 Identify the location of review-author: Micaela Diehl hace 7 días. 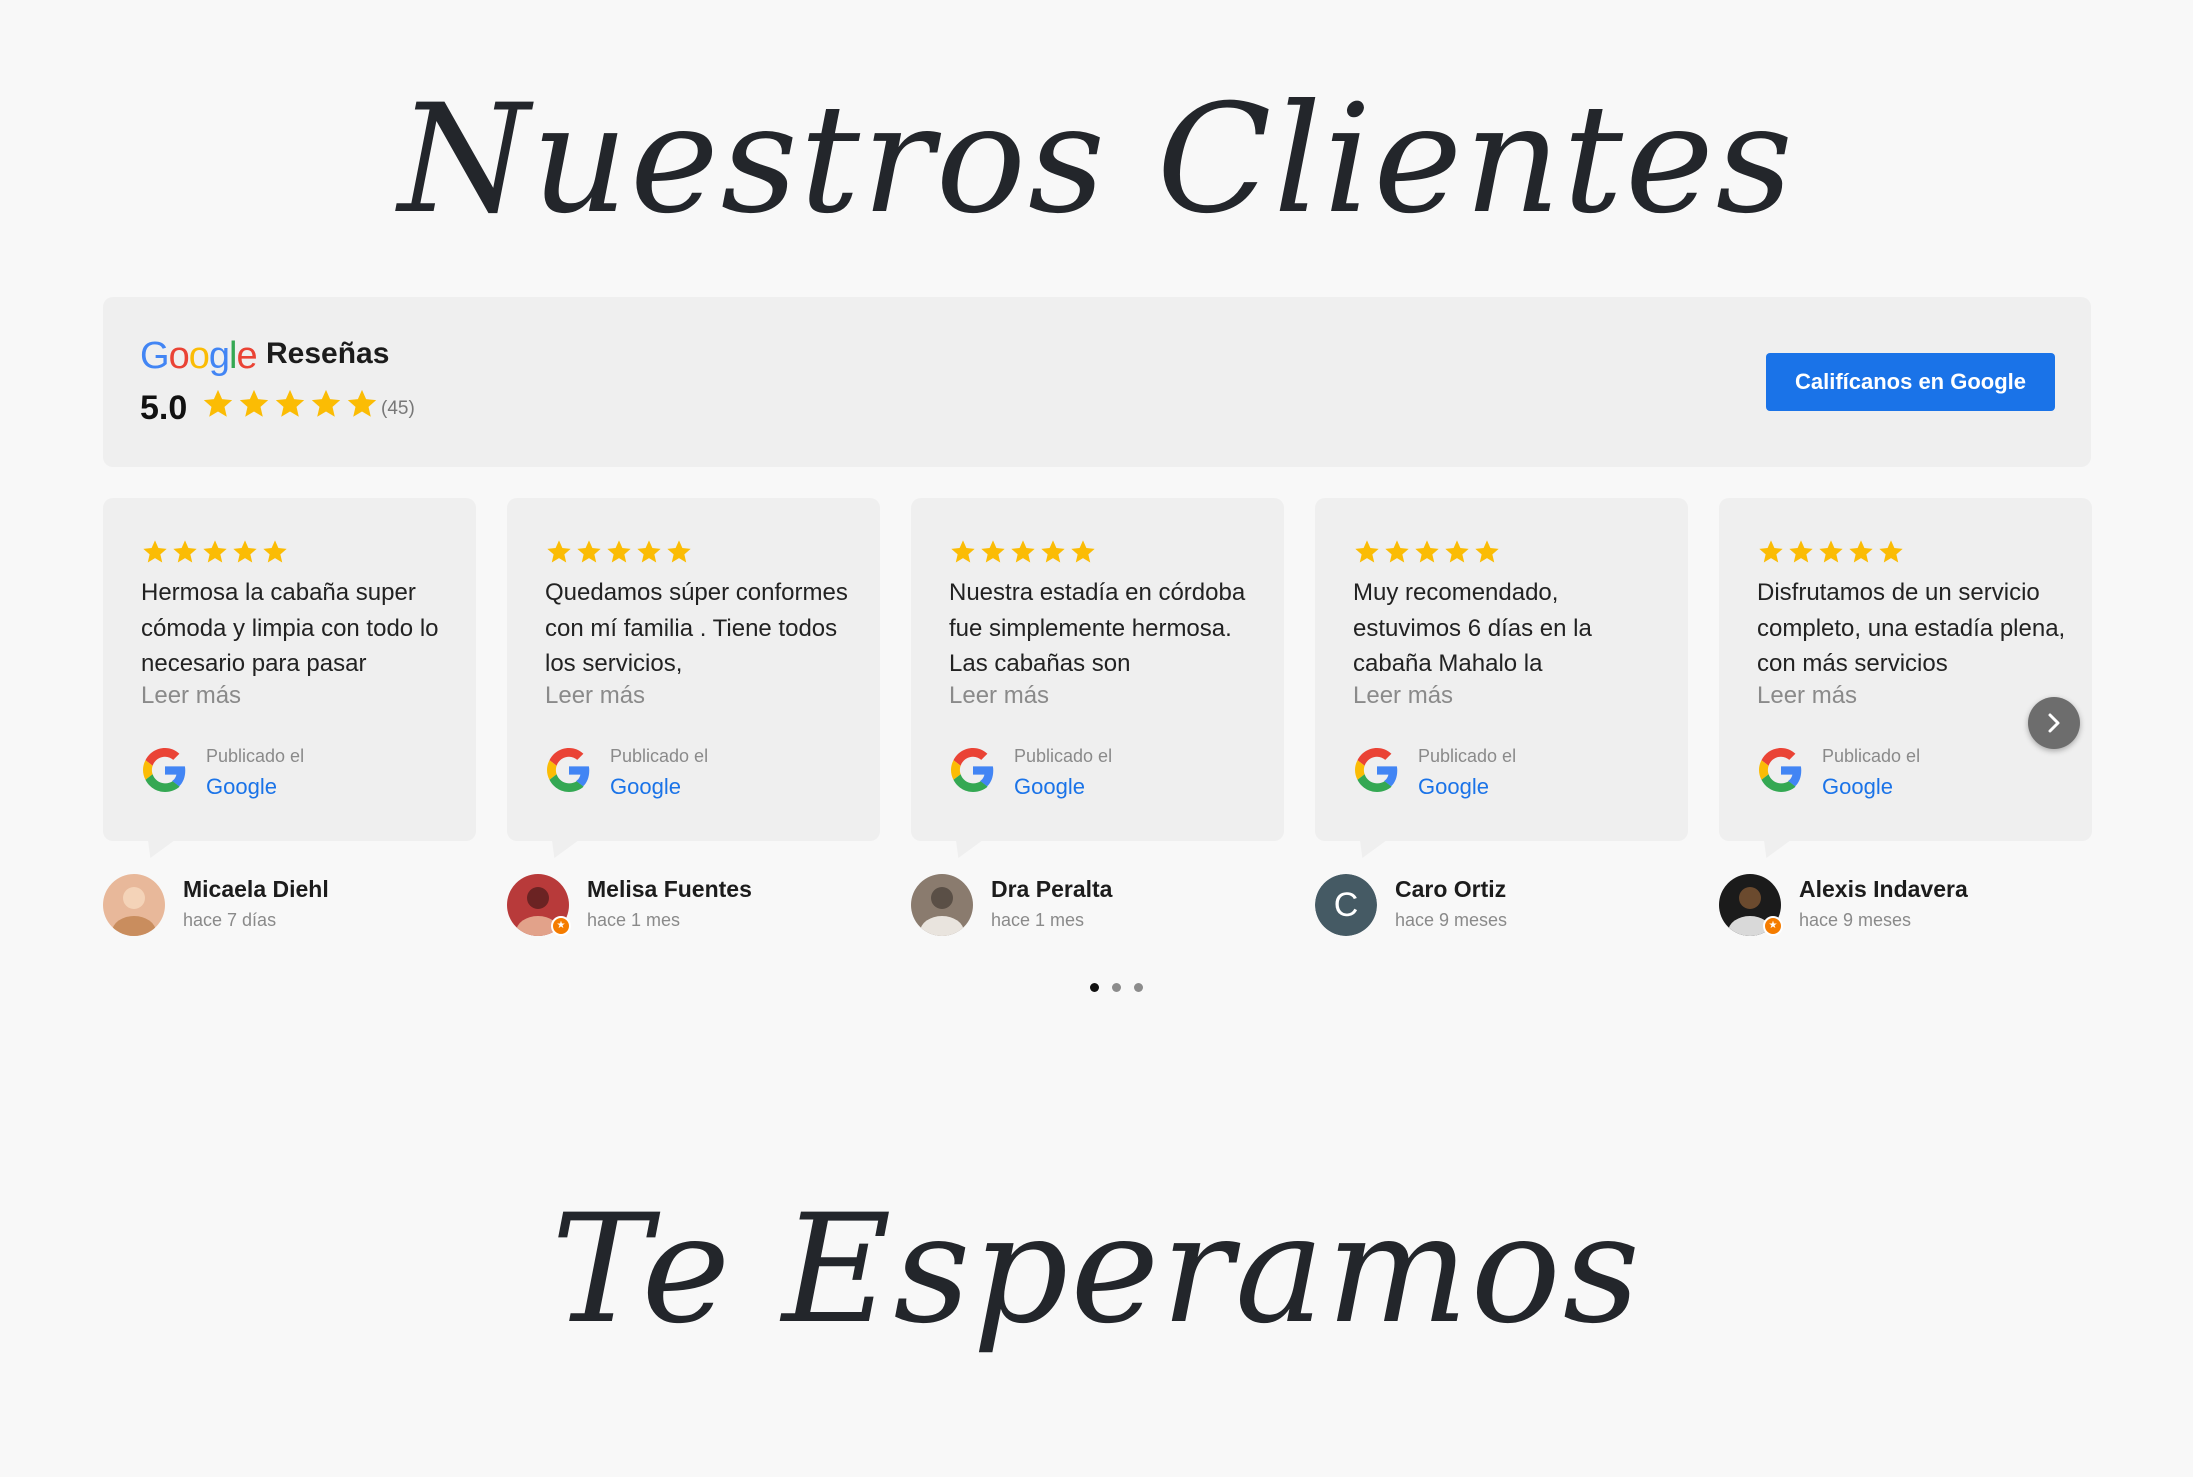
(289, 906).